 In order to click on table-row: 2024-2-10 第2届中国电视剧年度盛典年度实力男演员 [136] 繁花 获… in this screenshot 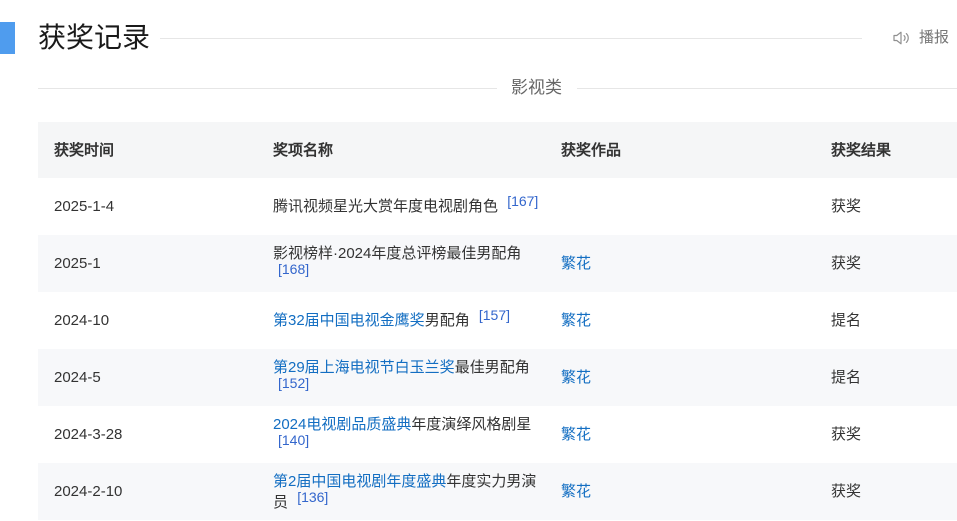, I will do `click(497, 491)`.